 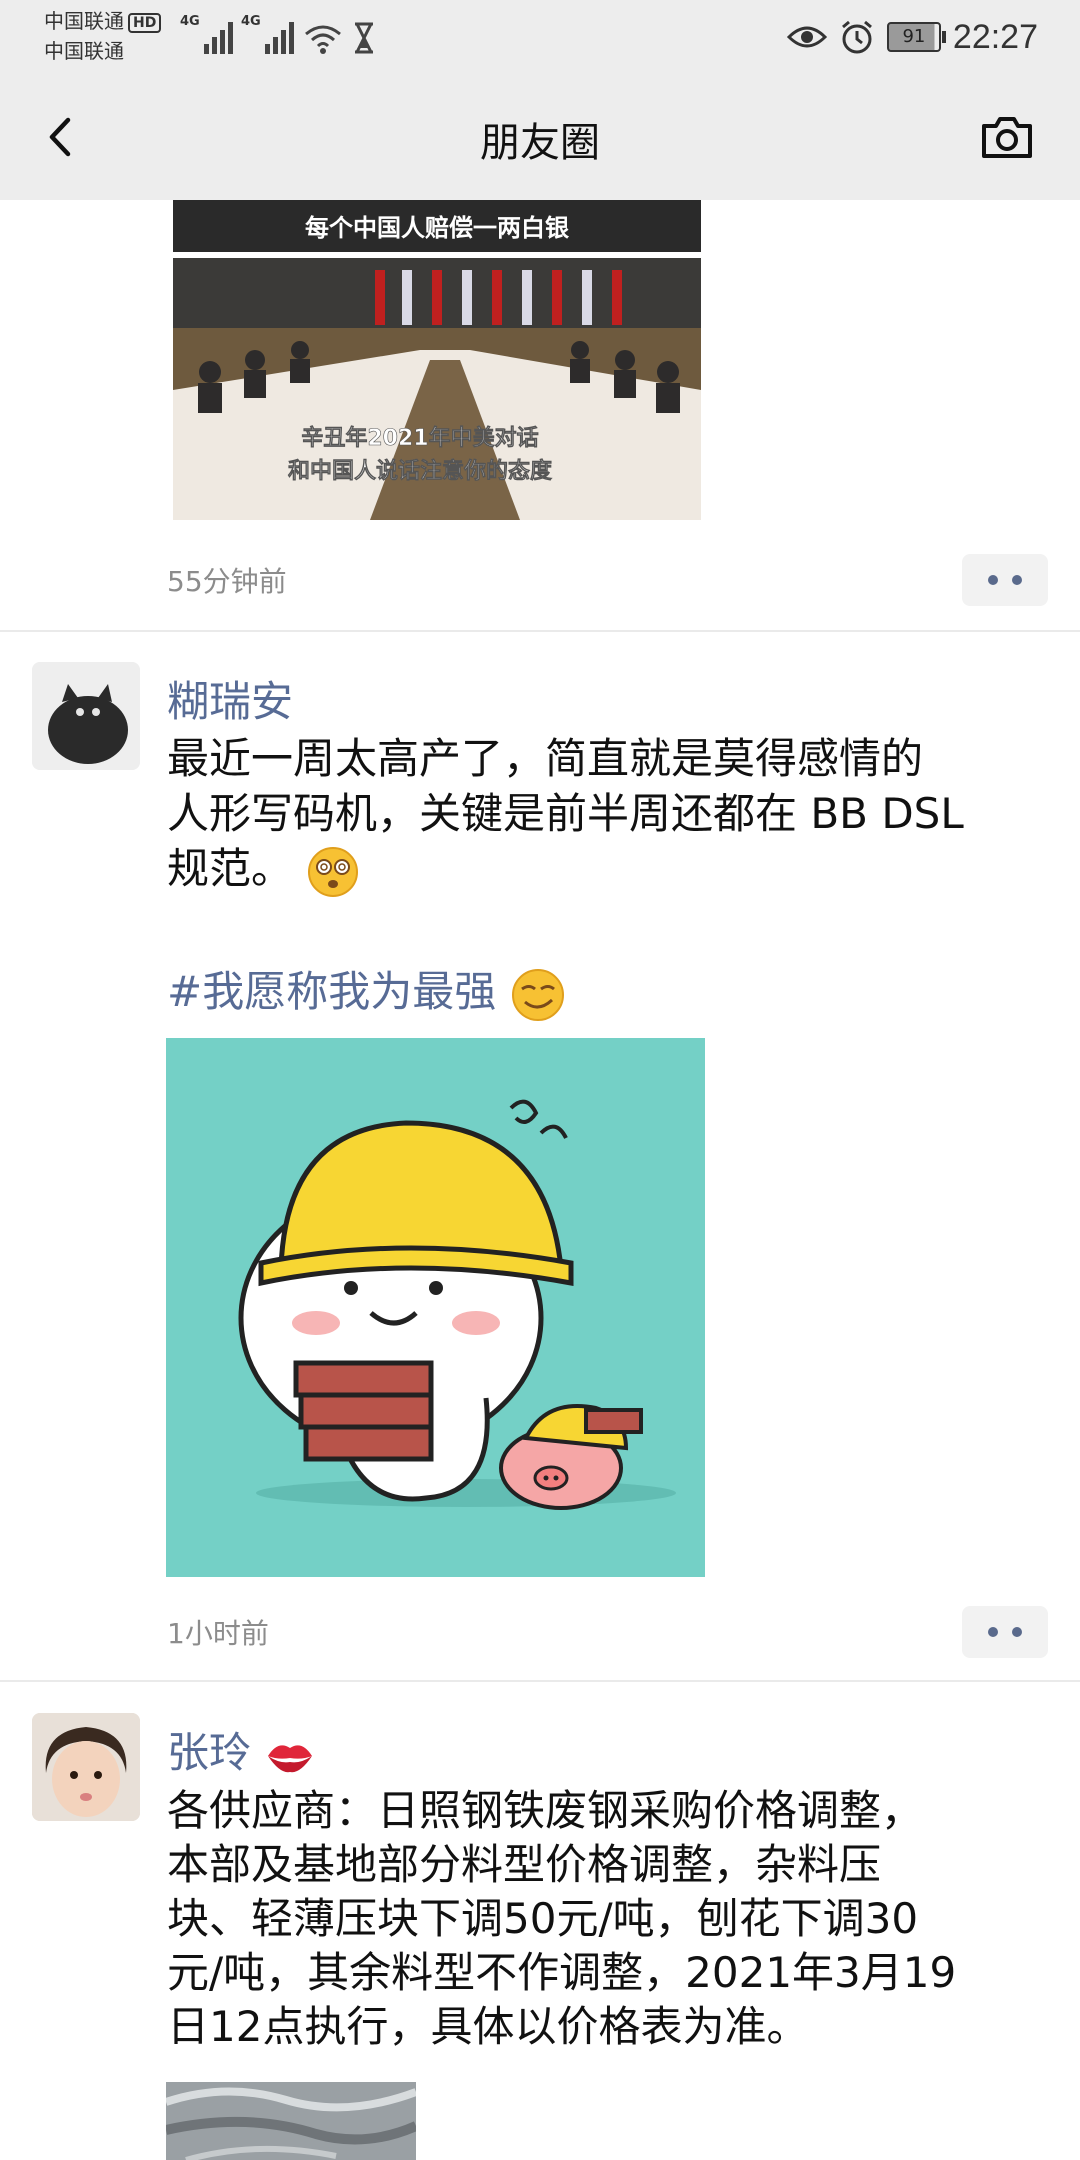 I want to click on post-text-line5: 日12点执行，具体以价格表为准。, so click(x=488, y=2026).